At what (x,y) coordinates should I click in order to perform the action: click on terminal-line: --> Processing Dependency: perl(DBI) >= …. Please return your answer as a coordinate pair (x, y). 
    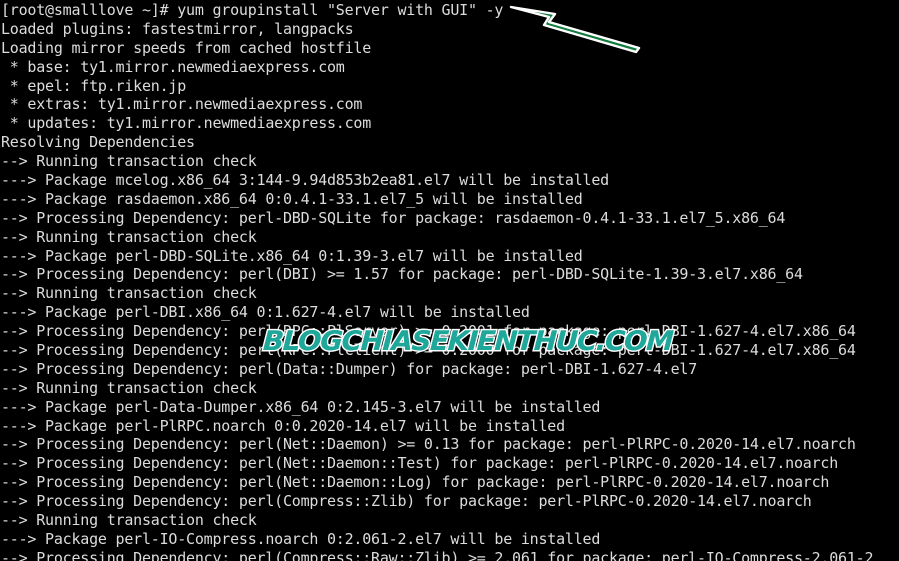
    Looking at the image, I should click on (402, 274).